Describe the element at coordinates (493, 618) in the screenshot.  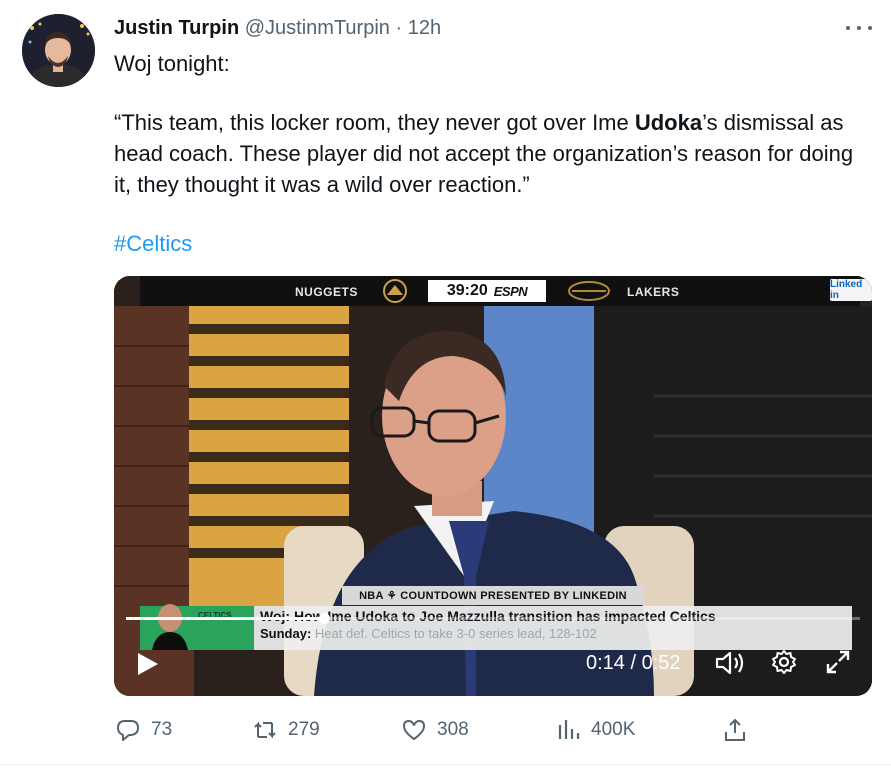
I see `video-progress-bar` at that location.